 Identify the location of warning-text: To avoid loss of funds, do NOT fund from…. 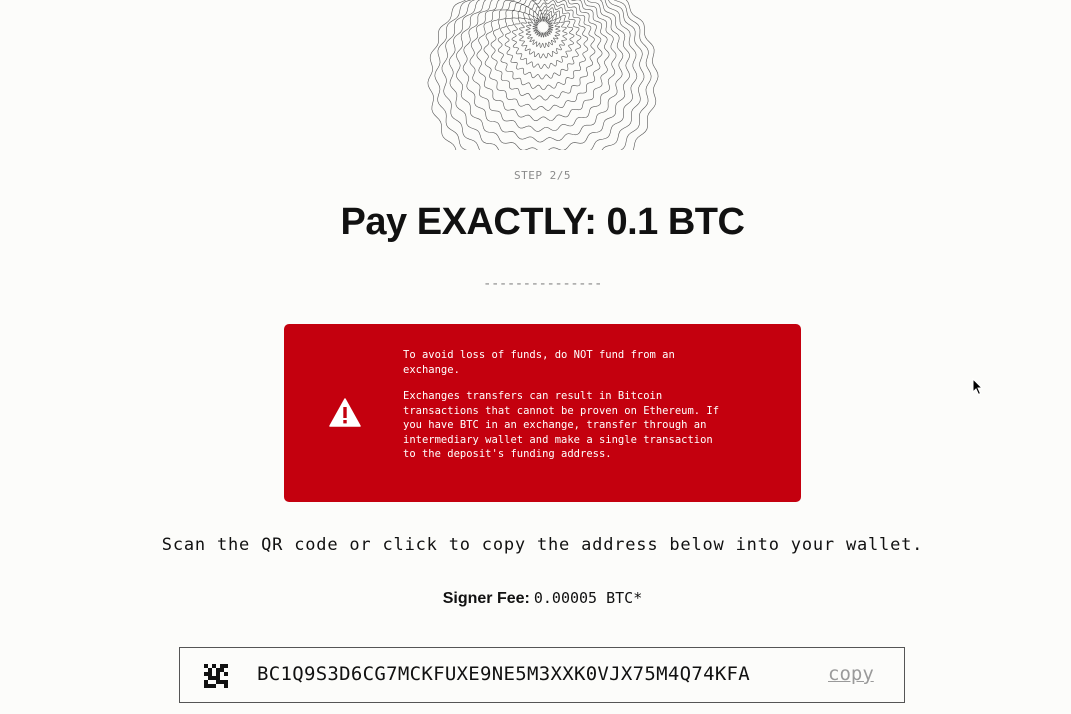
(563, 411).